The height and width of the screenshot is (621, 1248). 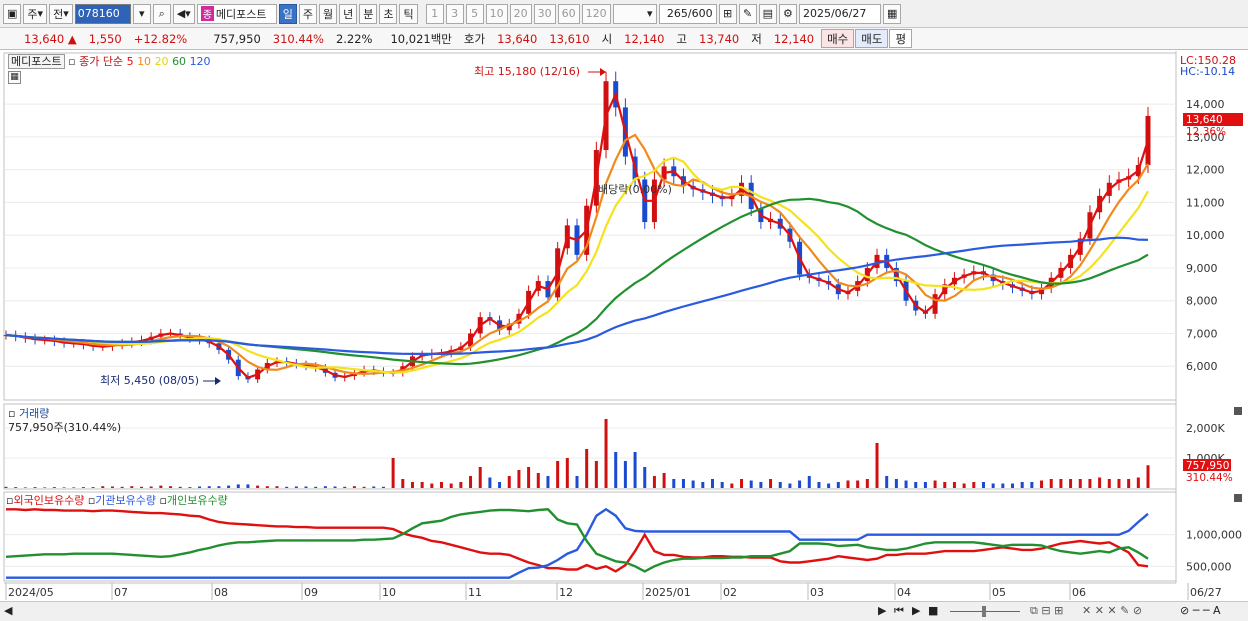 What do you see at coordinates (872, 38) in the screenshot?
I see `sell-button: 매도` at bounding box center [872, 38].